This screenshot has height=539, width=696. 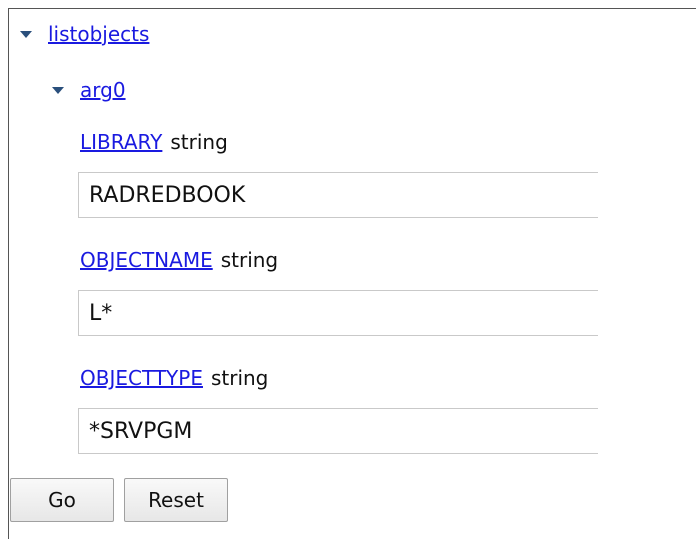 I want to click on tree-node-listobjects: listobjects, so click(x=84, y=34).